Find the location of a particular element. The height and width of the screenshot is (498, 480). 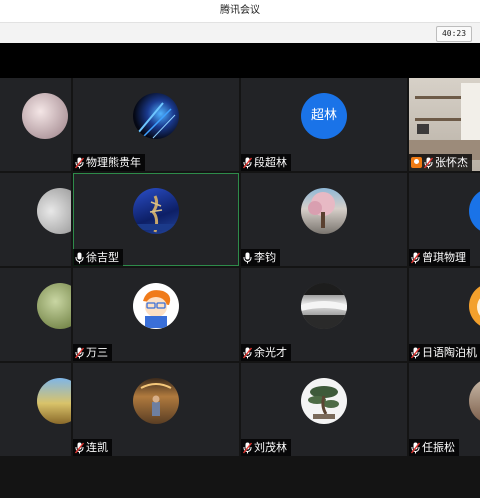

participant-tile: 连凯 is located at coordinates (156, 409).